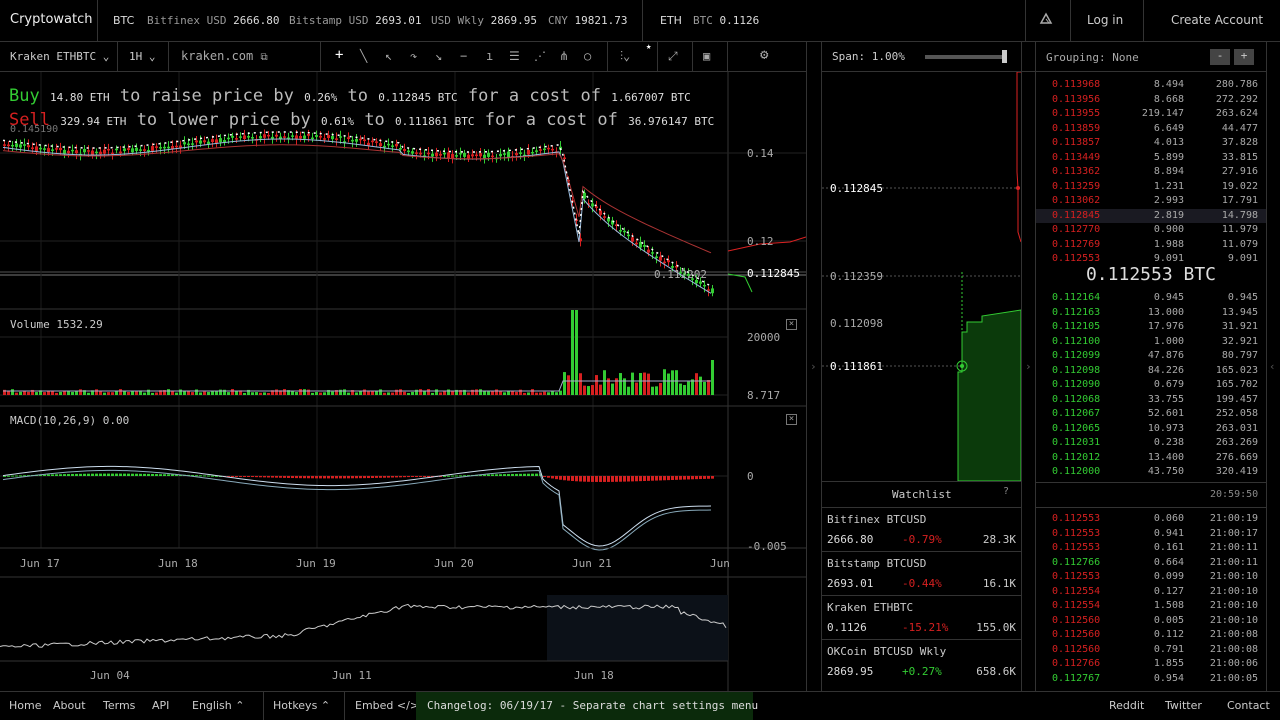  Describe the element at coordinates (1151, 342) in the screenshot. I see `bid-row: 0.112100 1.000 32.921` at that location.